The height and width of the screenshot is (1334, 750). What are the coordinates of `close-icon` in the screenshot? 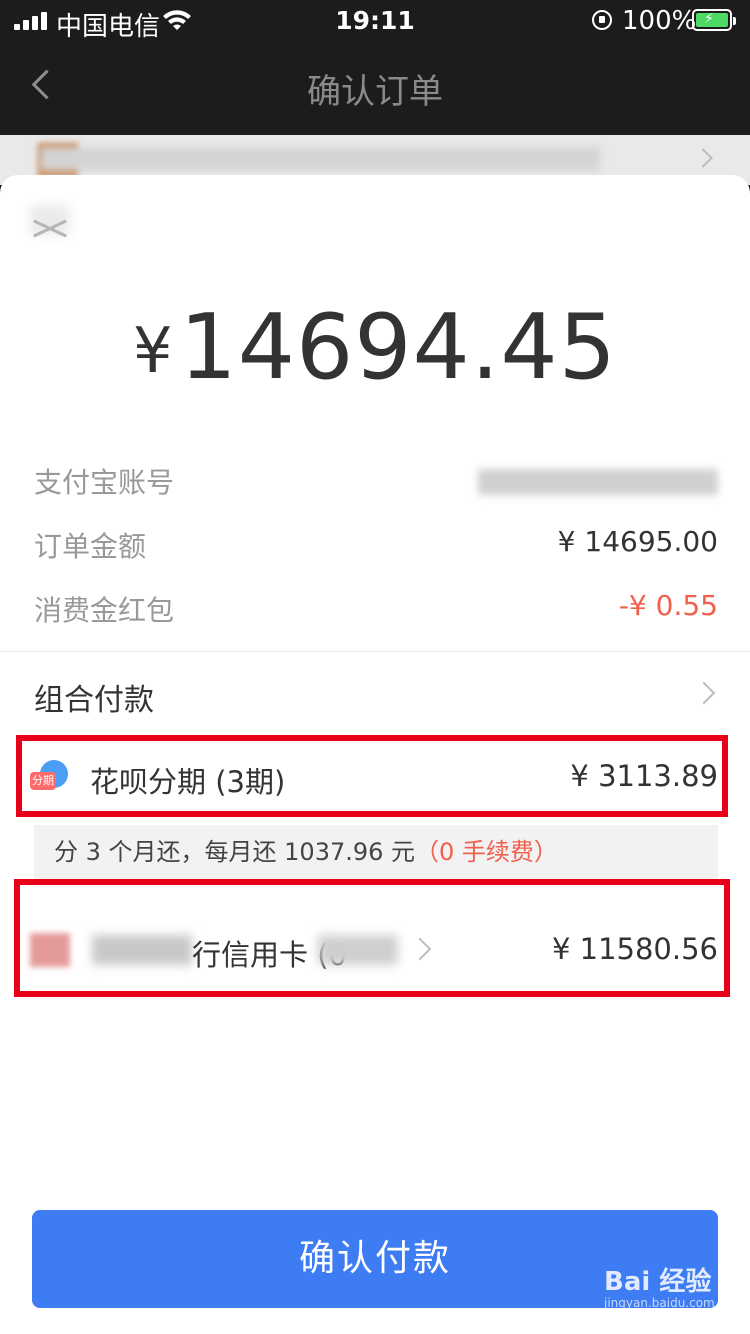 It's located at (50, 228).